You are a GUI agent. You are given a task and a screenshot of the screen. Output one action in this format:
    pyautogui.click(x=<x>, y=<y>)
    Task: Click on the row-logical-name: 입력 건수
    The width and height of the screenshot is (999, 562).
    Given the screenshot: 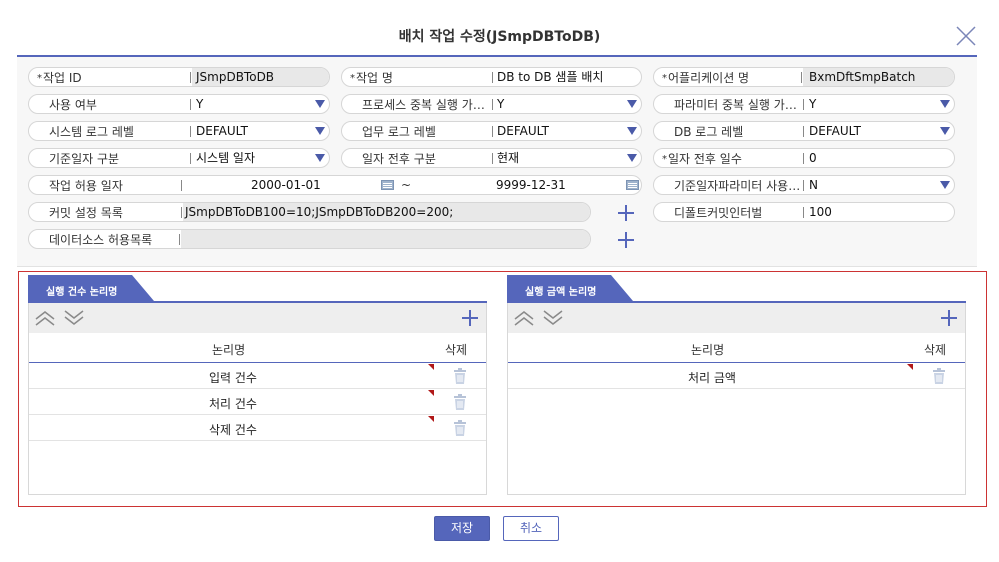 What is the action you would take?
    pyautogui.click(x=233, y=377)
    